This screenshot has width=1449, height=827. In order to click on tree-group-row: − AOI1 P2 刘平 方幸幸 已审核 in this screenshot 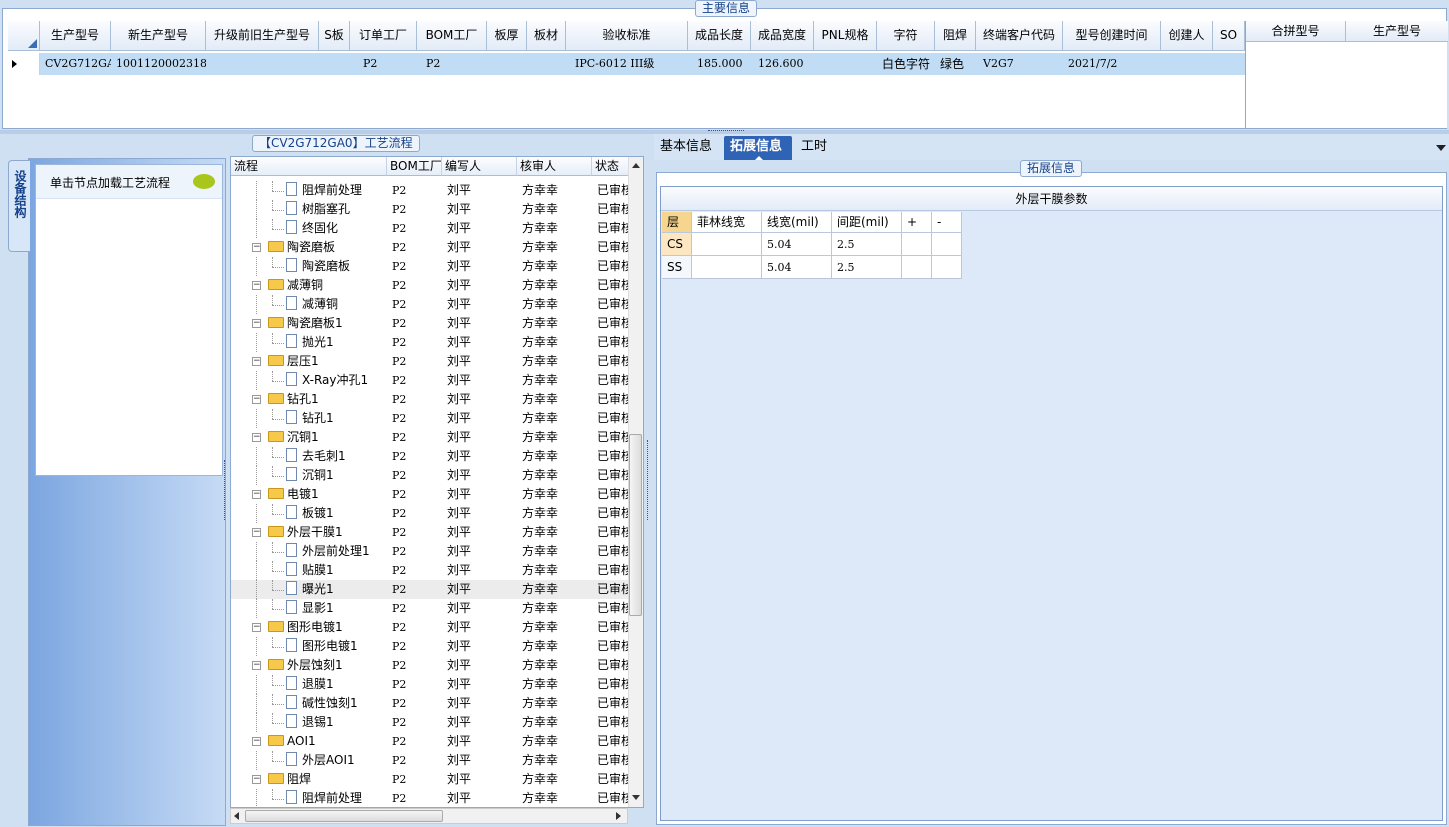, I will do `click(430, 741)`.